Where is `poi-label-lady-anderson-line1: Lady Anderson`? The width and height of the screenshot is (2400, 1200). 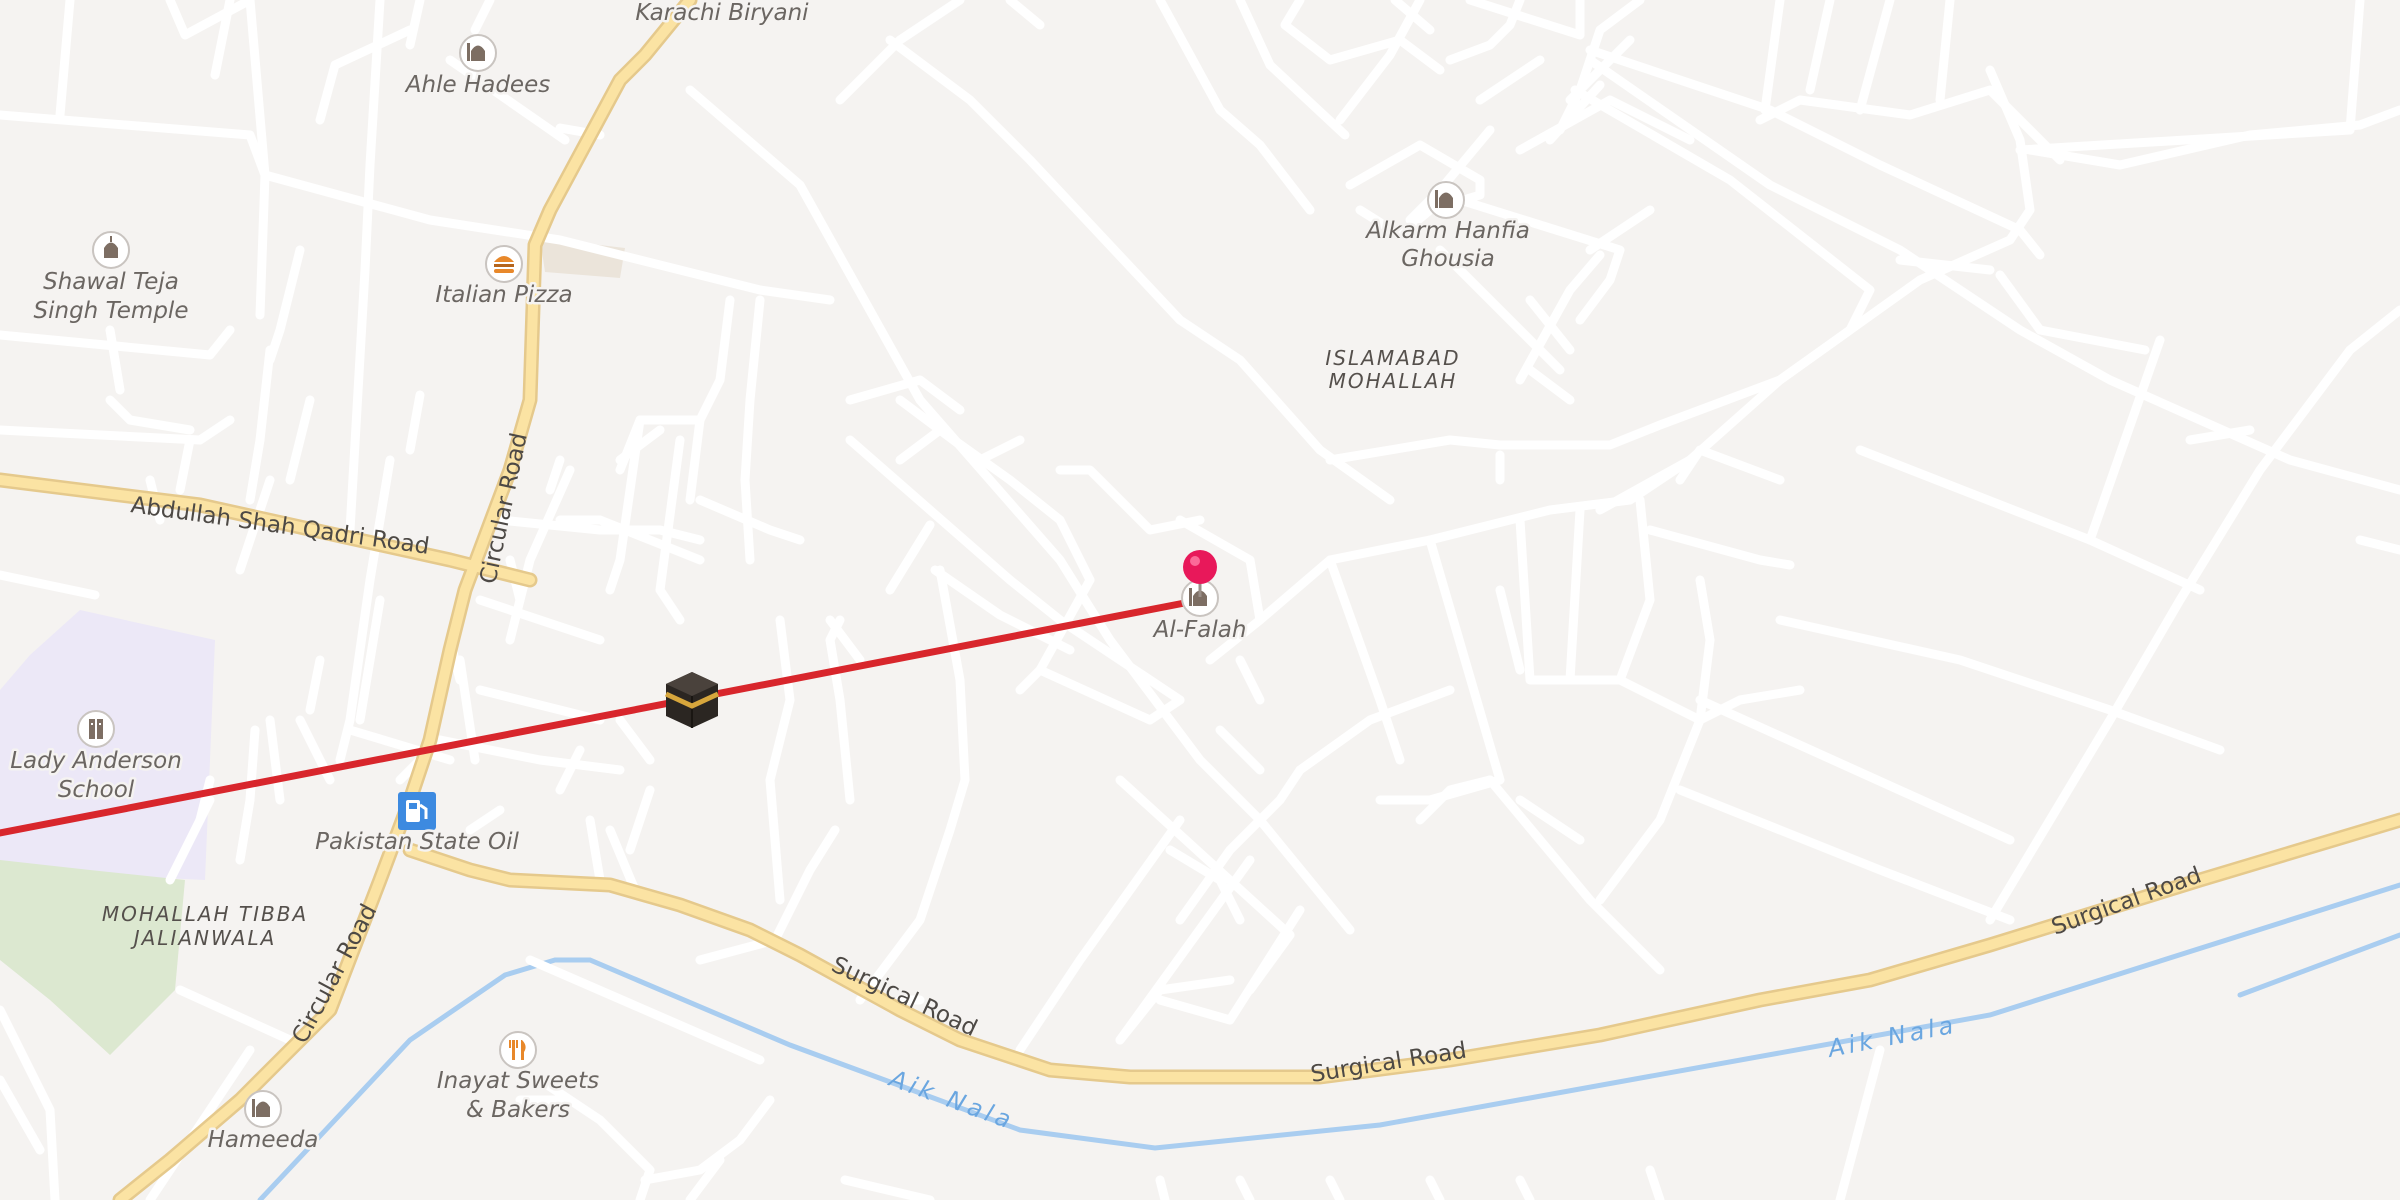 poi-label-lady-anderson-line1: Lady Anderson is located at coordinates (96, 761).